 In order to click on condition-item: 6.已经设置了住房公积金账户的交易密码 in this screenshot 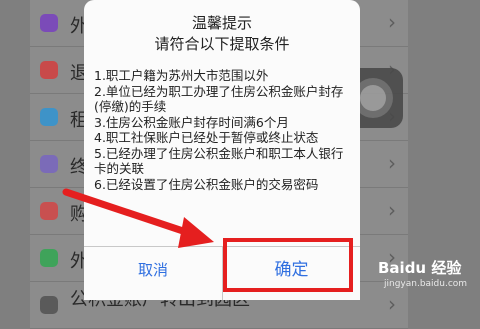, I will do `click(206, 184)`.